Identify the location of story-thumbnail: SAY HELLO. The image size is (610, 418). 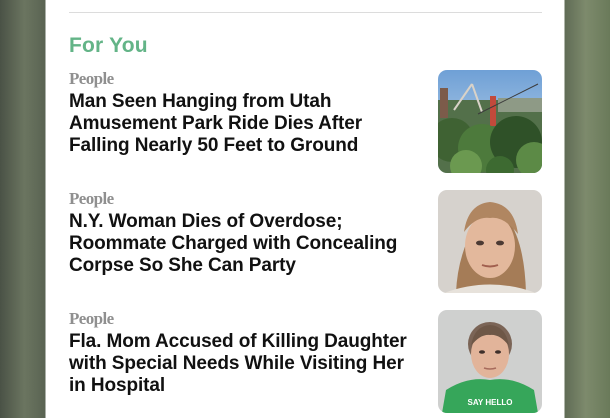
(490, 361).